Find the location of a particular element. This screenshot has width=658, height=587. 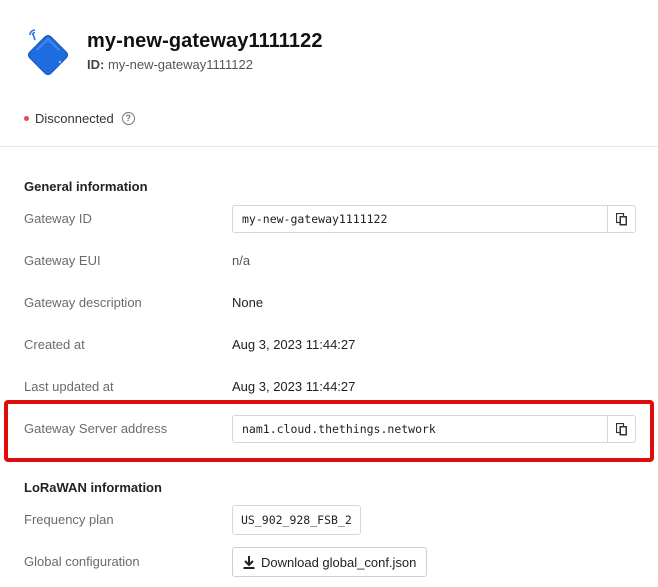

gateway-id-field: my-new-gateway1111122 is located at coordinates (434, 219).